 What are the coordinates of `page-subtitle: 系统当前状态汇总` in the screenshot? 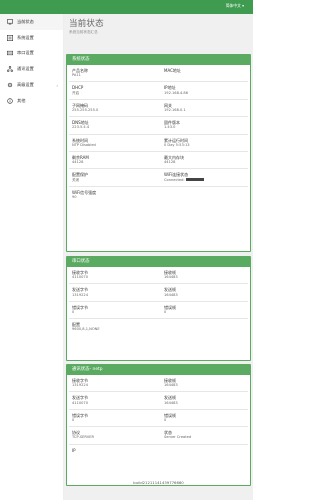 It's located at (83, 32).